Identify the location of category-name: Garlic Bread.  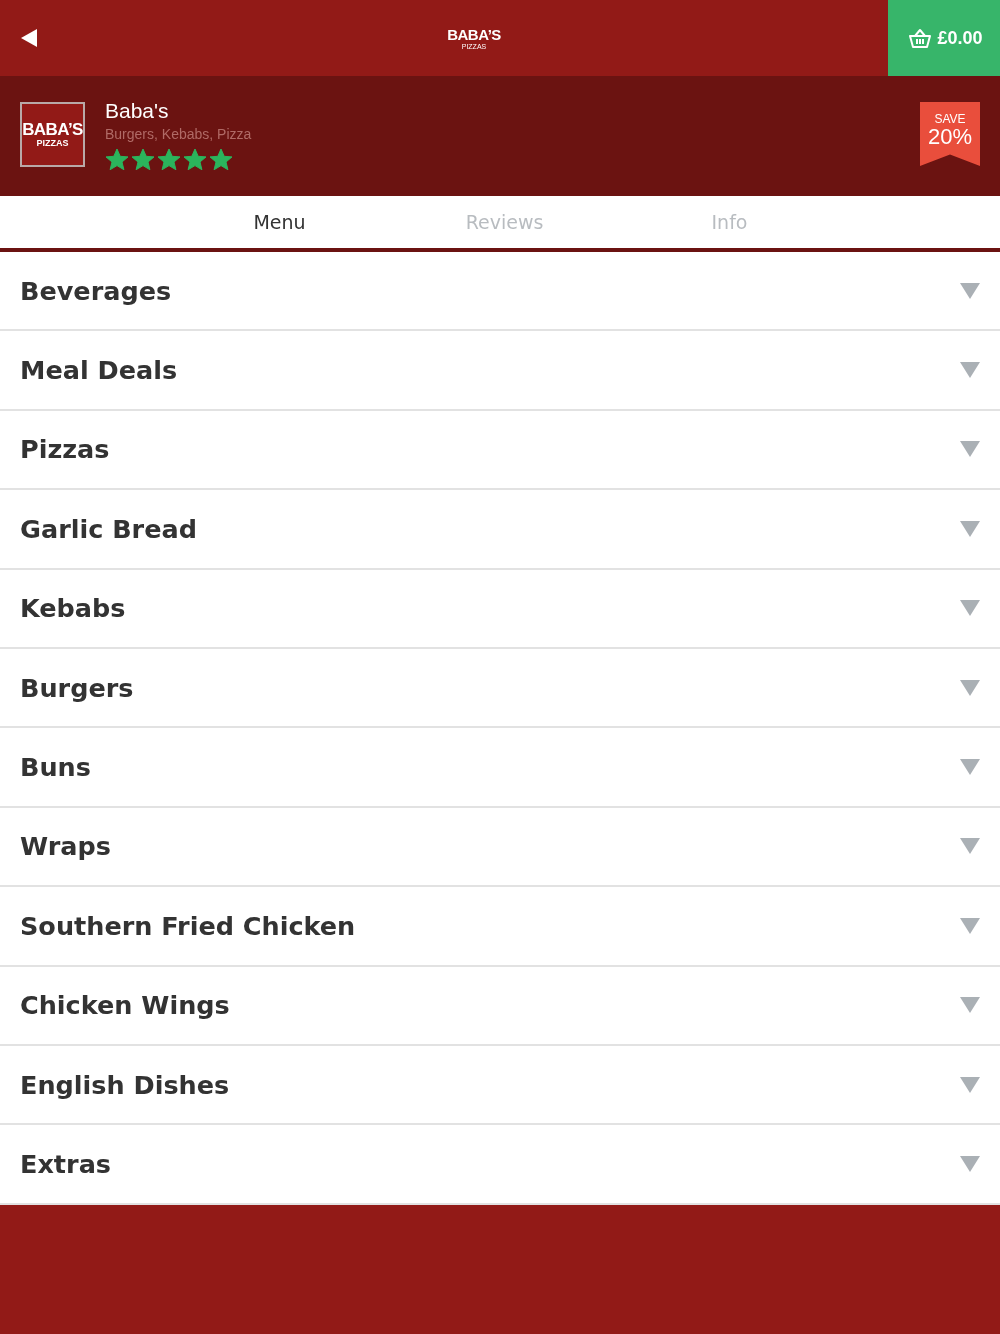
(108, 528).